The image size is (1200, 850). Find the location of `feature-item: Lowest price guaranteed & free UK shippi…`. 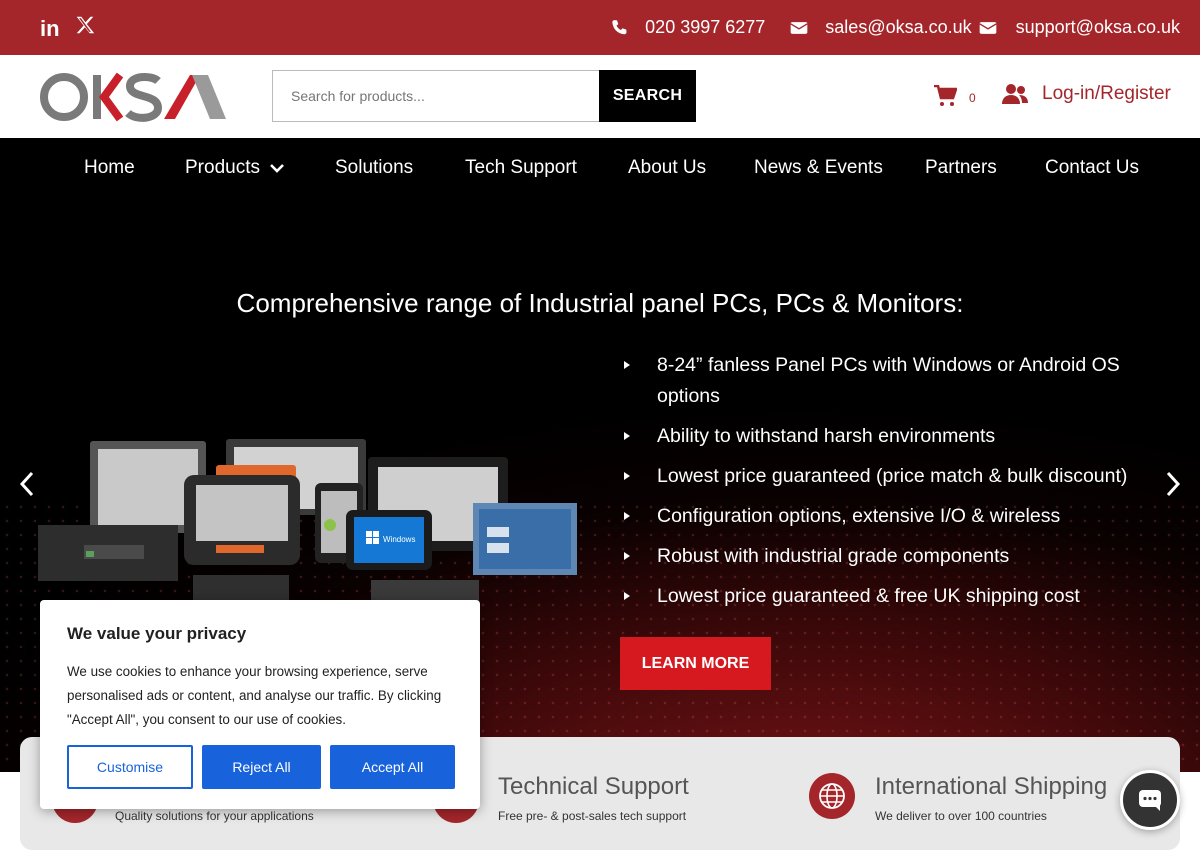

feature-item: Lowest price guaranteed & free UK shippi… is located at coordinates (880, 596).